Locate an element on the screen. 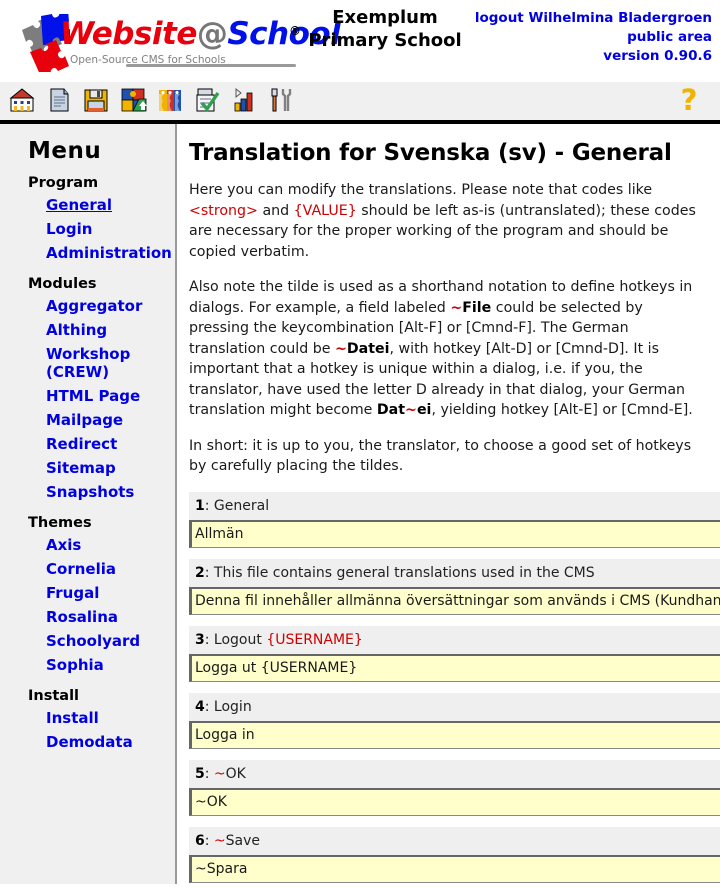 The height and width of the screenshot is (888, 720). p2-hotkey-datei-alt: Dat~ei is located at coordinates (404, 410).